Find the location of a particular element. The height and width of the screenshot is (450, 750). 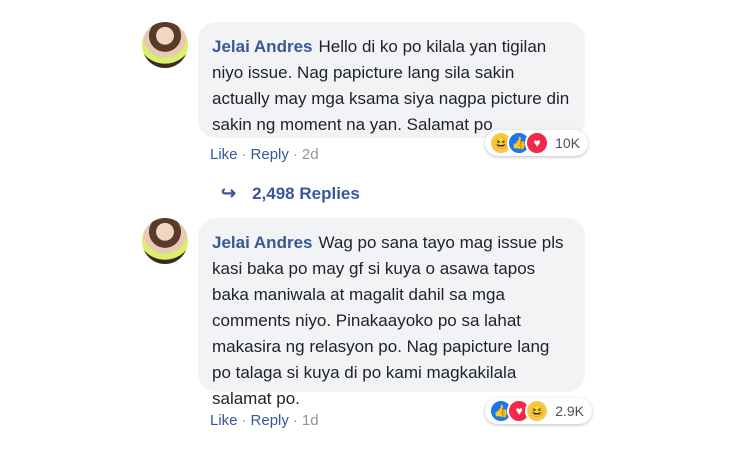

comment-actions: Like · Reply · 2d is located at coordinates (264, 154).